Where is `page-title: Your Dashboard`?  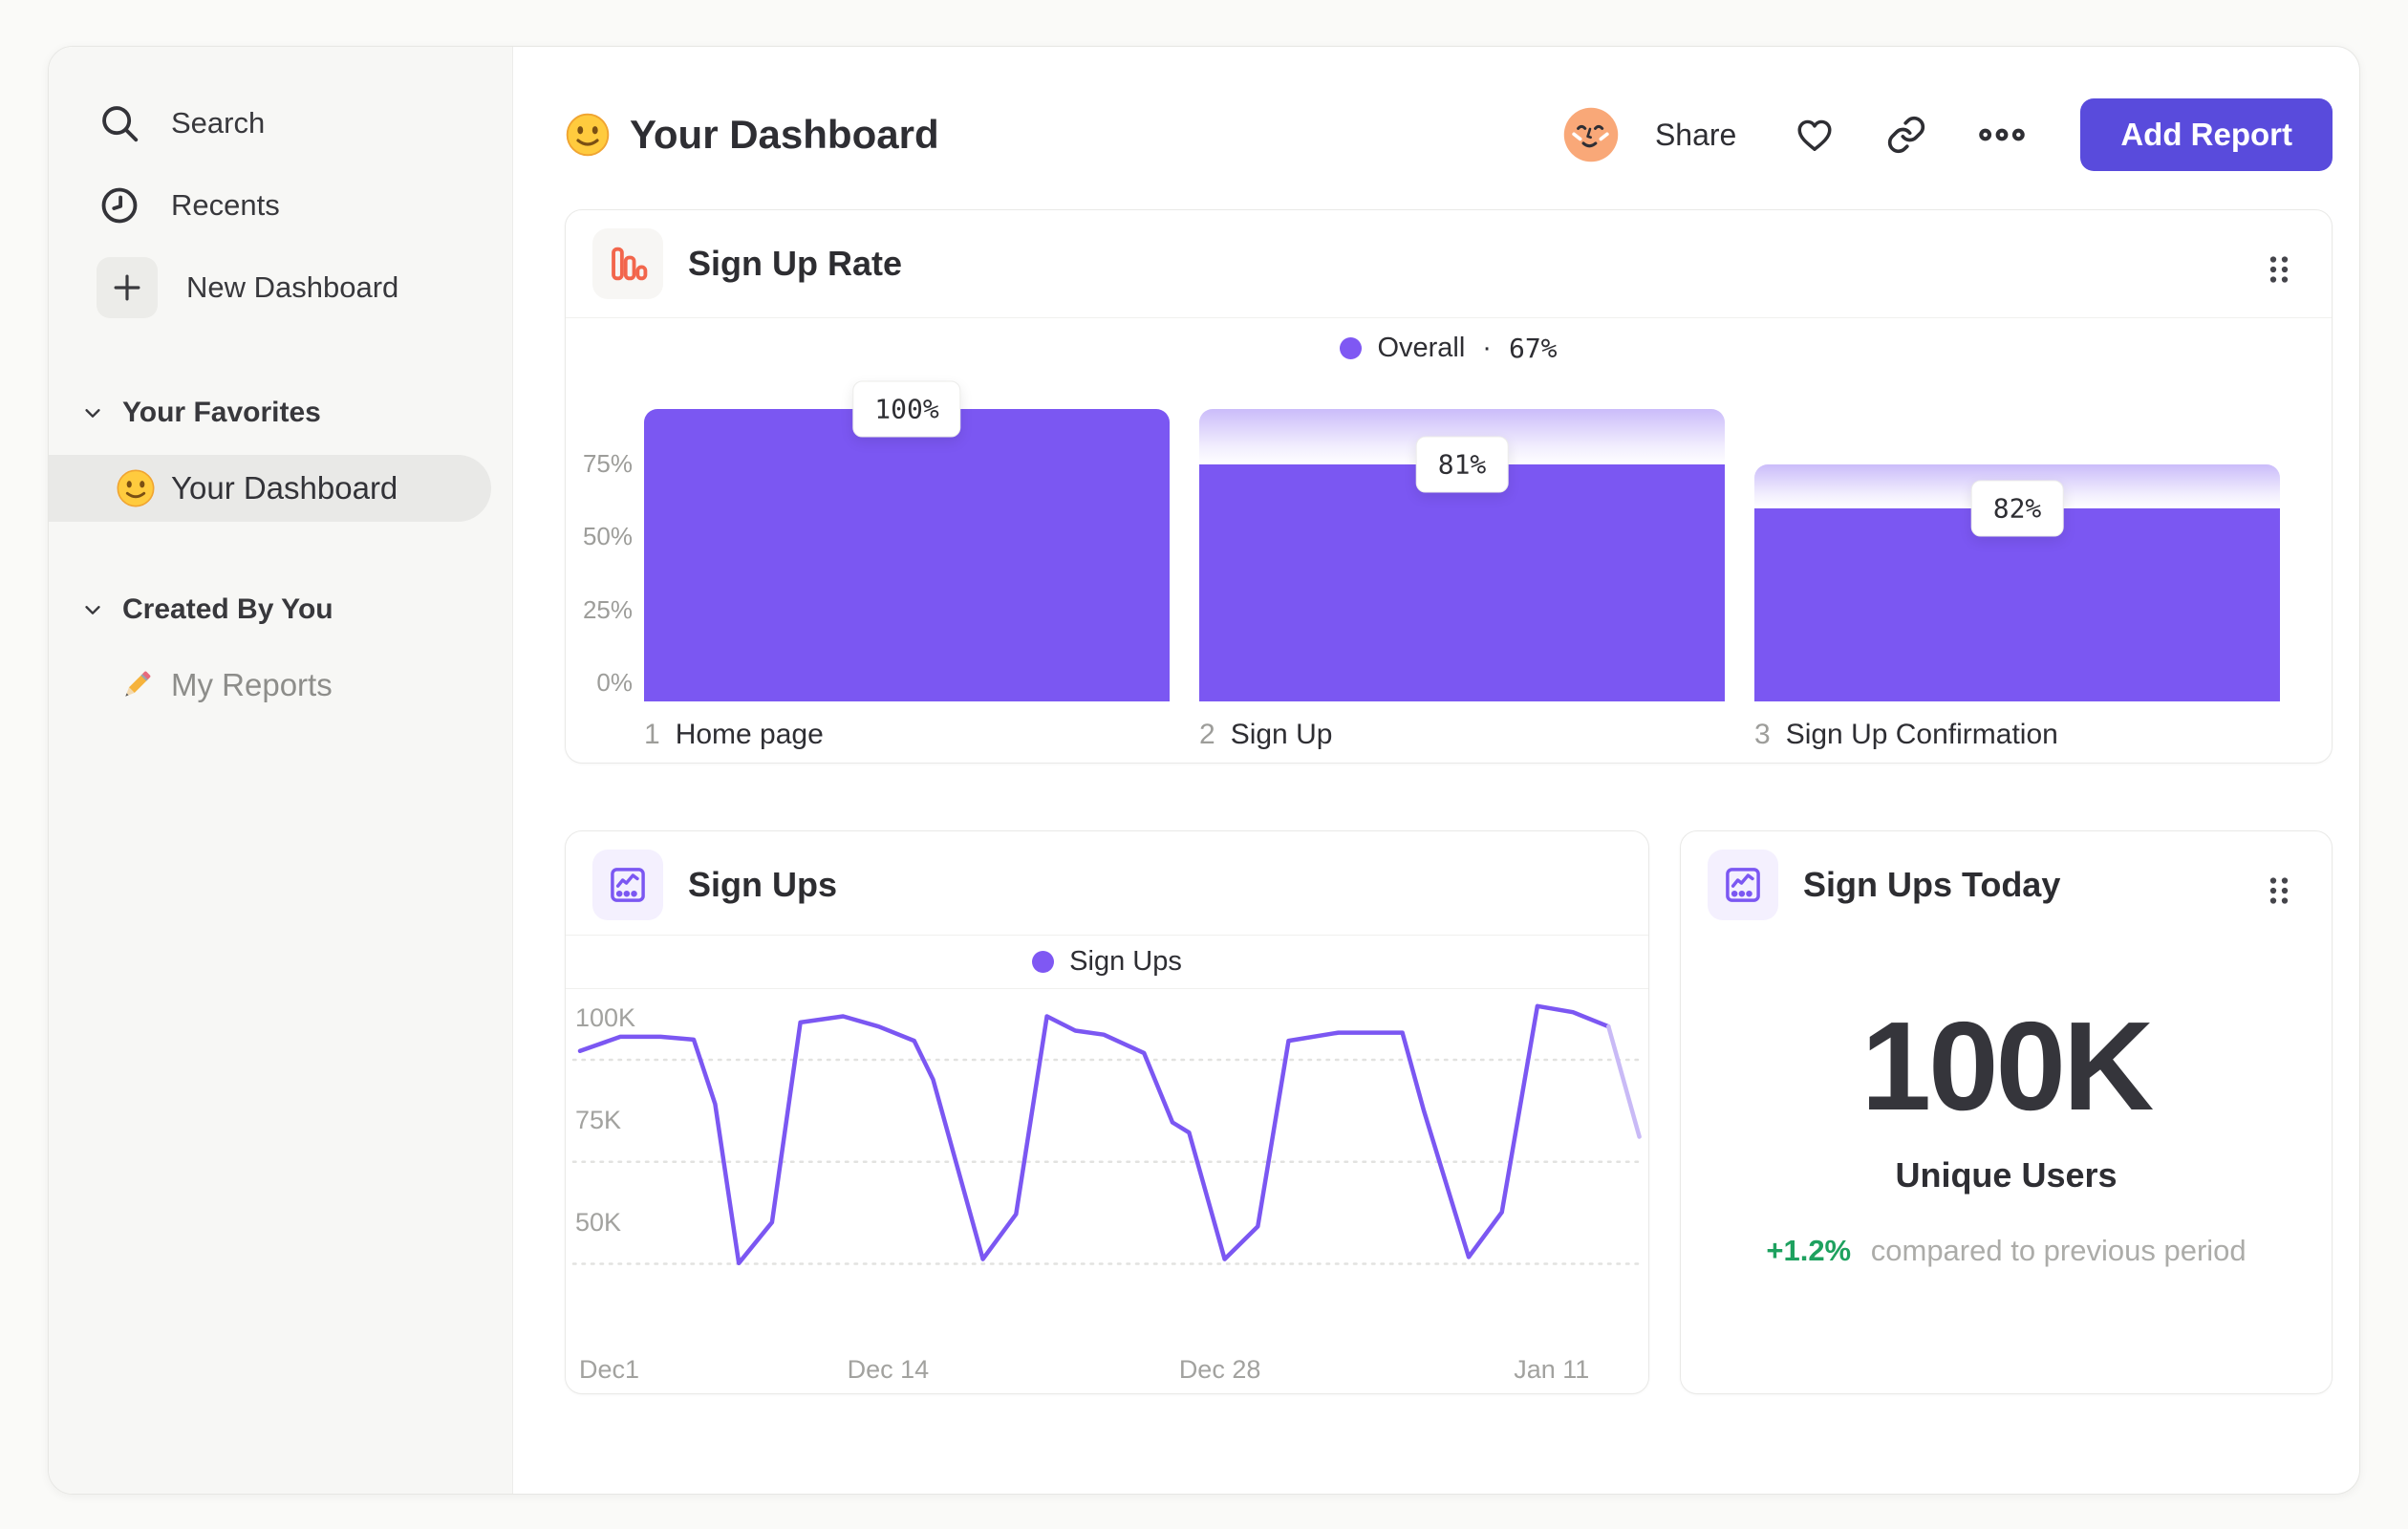 page-title: Your Dashboard is located at coordinates (752, 135).